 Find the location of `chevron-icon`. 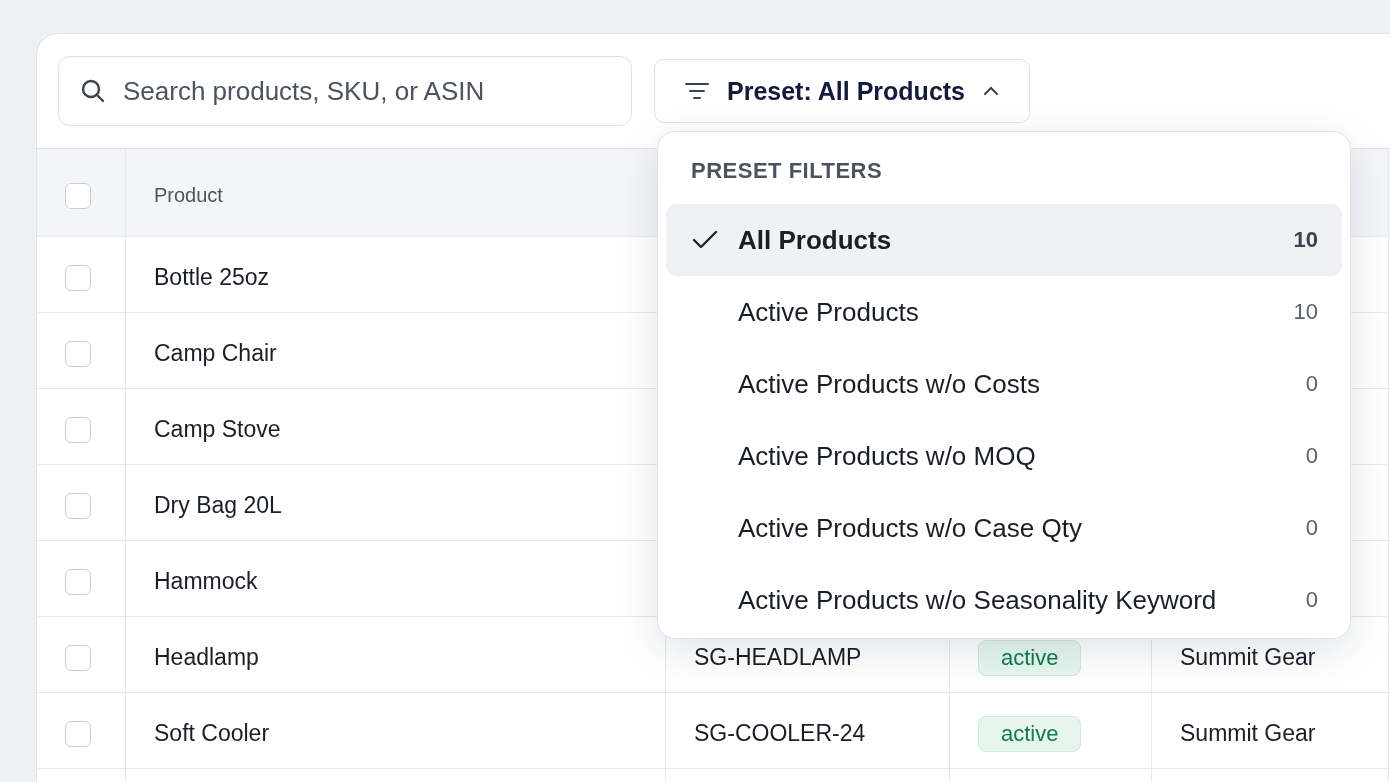

chevron-icon is located at coordinates (991, 91).